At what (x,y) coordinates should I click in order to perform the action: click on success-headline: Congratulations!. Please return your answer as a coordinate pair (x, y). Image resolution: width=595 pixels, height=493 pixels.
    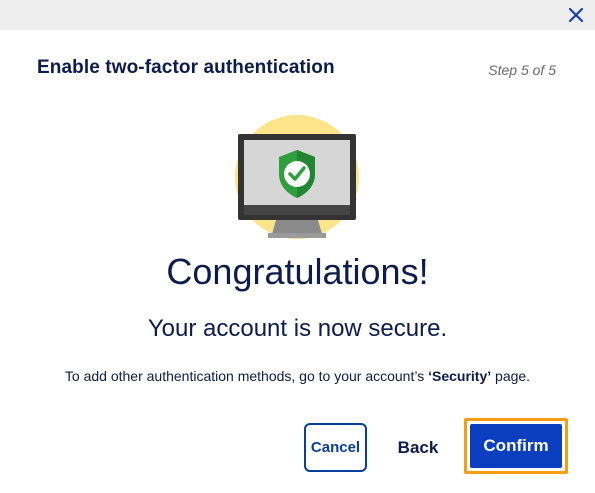
    Looking at the image, I should click on (297, 271).